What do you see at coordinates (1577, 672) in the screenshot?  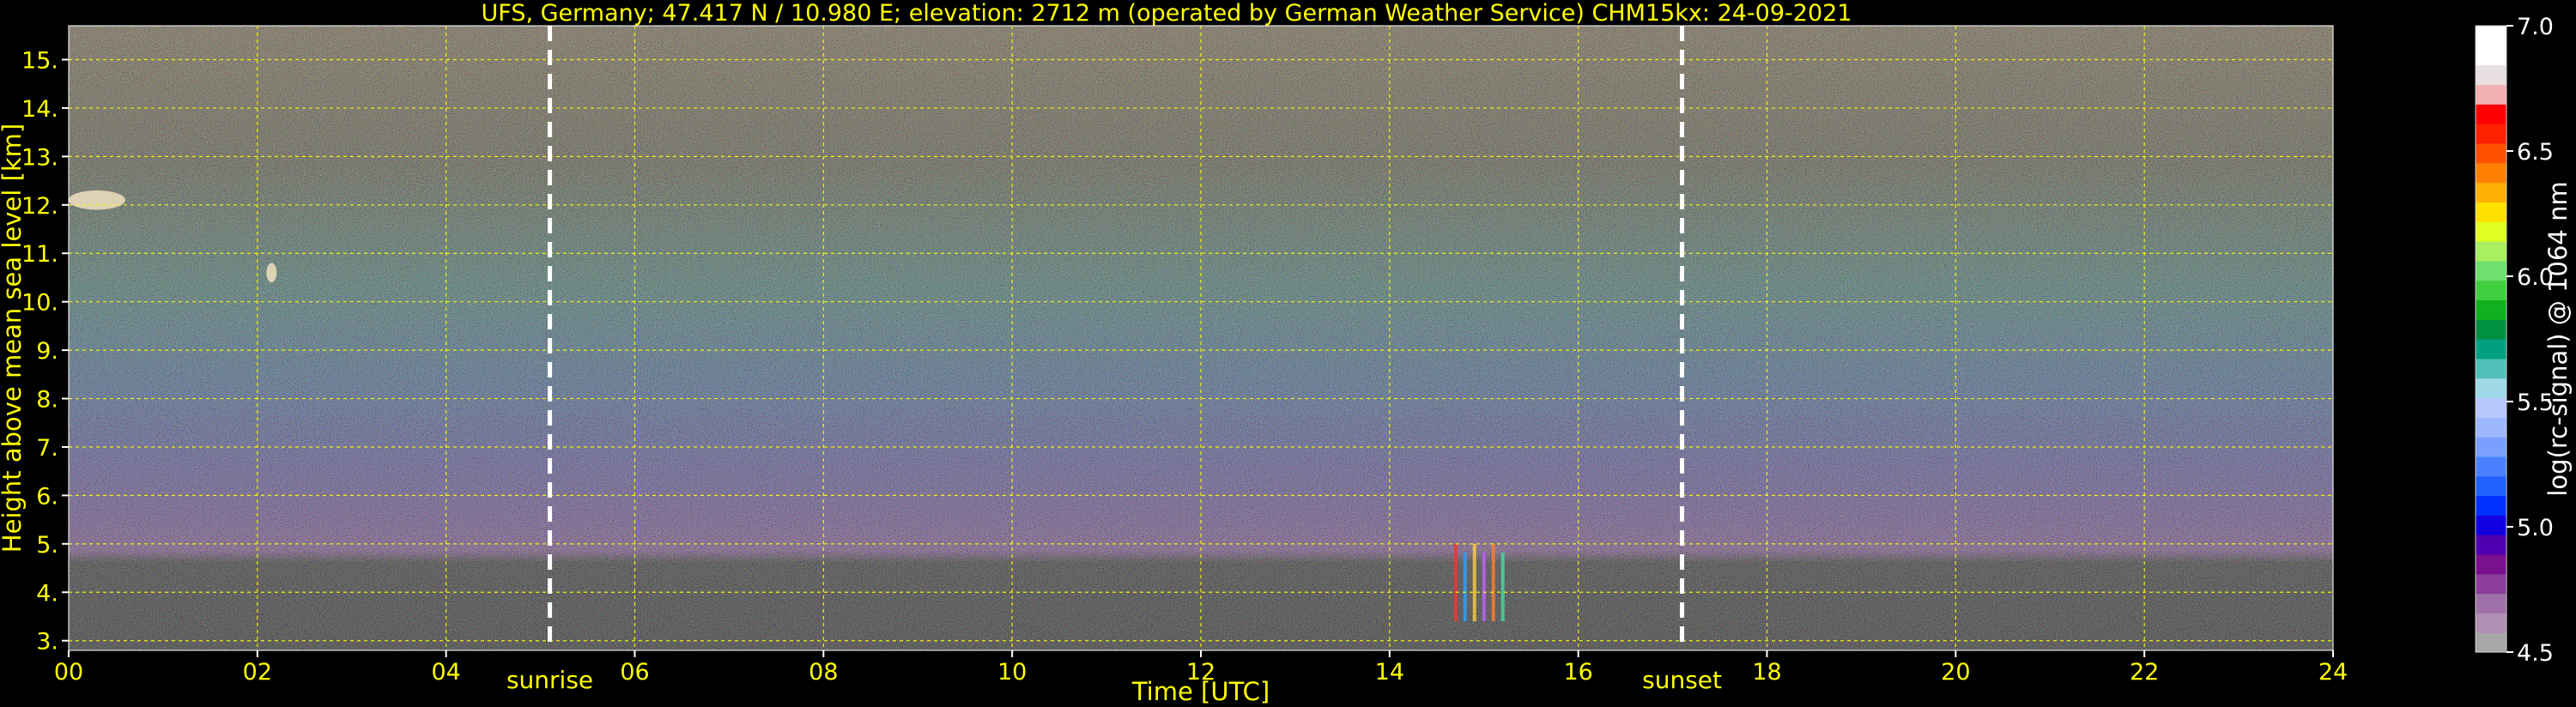 I see `x-tick-label: 16` at bounding box center [1577, 672].